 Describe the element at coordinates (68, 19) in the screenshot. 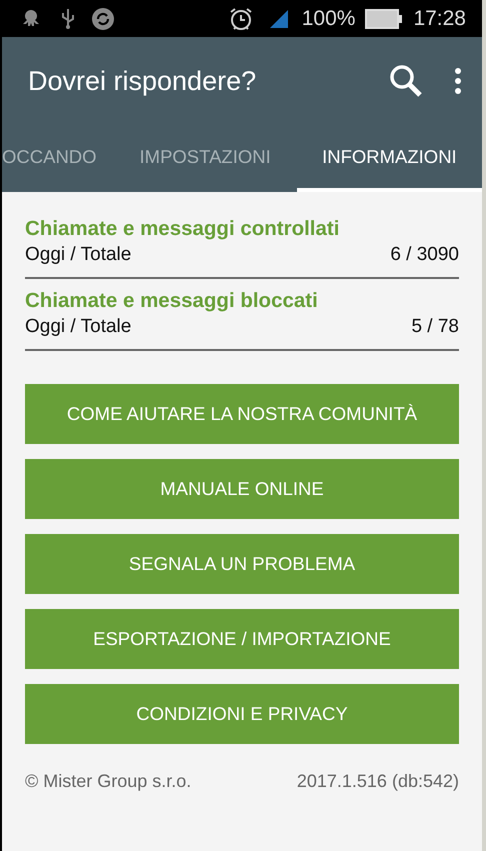

I see `usb-icon` at that location.